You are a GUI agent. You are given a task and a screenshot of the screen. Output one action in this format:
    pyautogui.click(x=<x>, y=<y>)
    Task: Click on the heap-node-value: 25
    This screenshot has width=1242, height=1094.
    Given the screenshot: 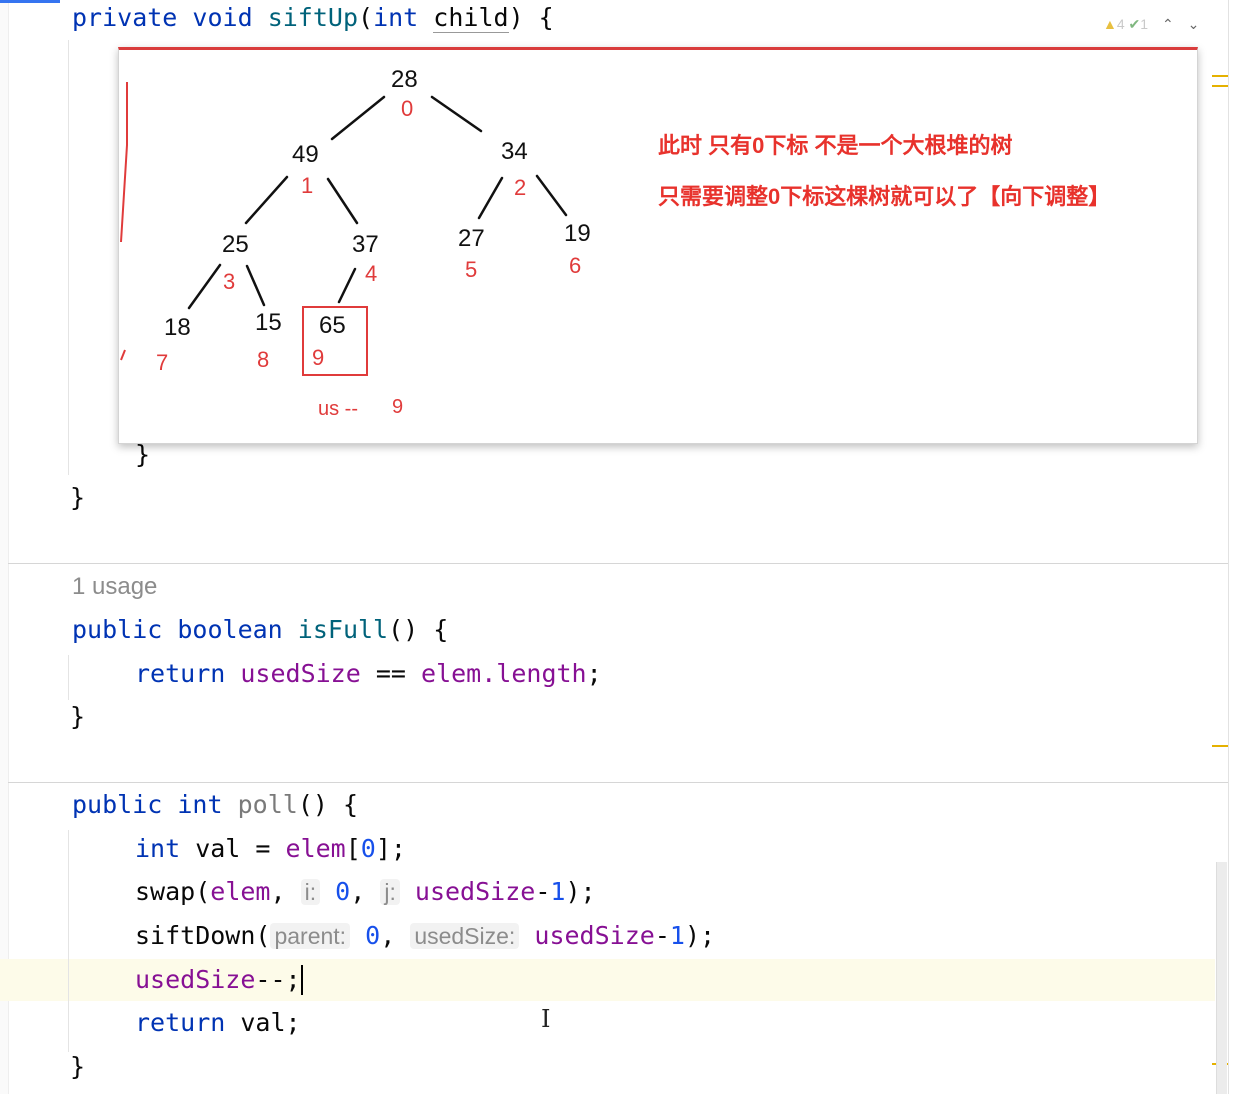 What is the action you would take?
    pyautogui.click(x=235, y=244)
    